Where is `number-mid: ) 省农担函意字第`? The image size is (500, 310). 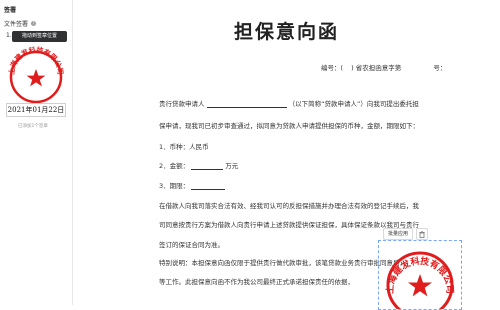
number-mid: ) 省农担函意字第 is located at coordinates (376, 68).